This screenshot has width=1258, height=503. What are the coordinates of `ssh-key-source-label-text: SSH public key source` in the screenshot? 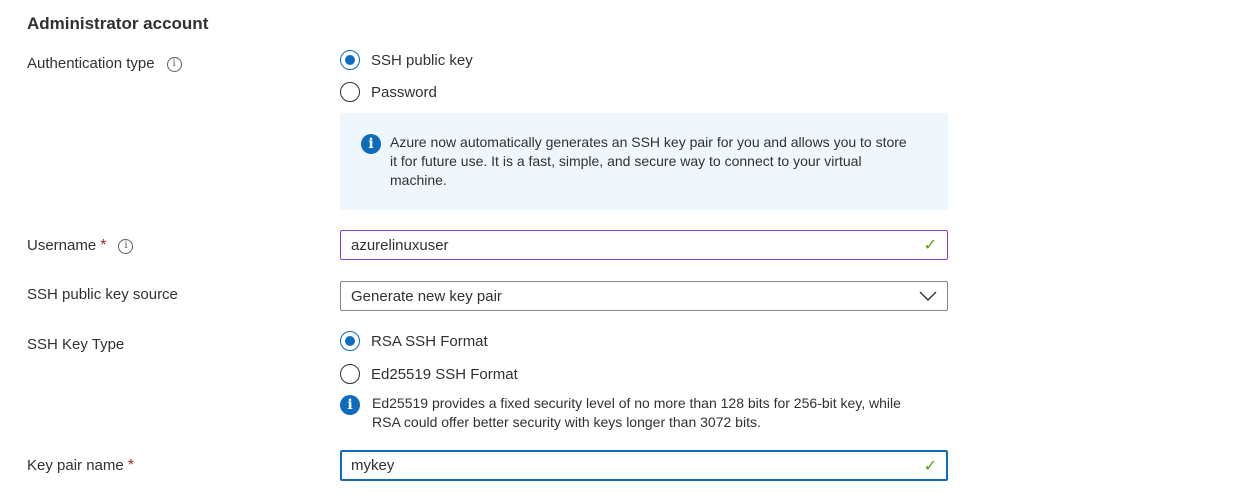 It's located at (102, 294).